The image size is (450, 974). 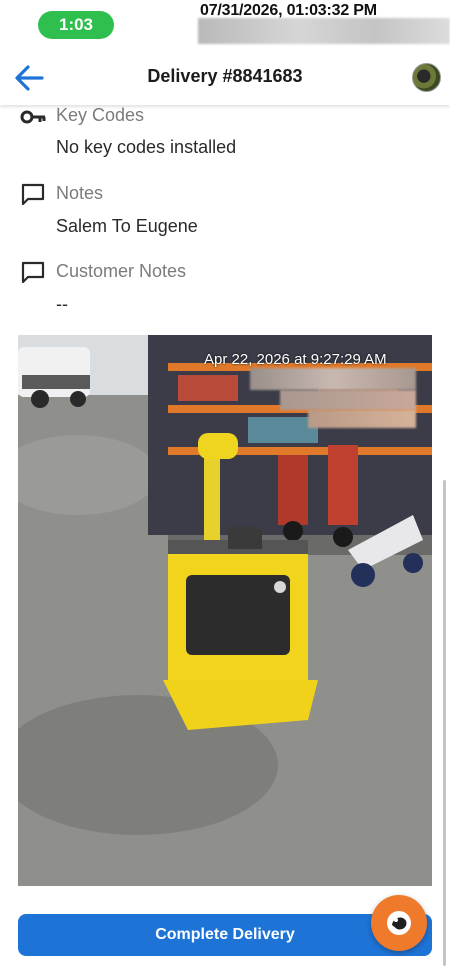 I want to click on scrollbar, so click(x=444, y=723).